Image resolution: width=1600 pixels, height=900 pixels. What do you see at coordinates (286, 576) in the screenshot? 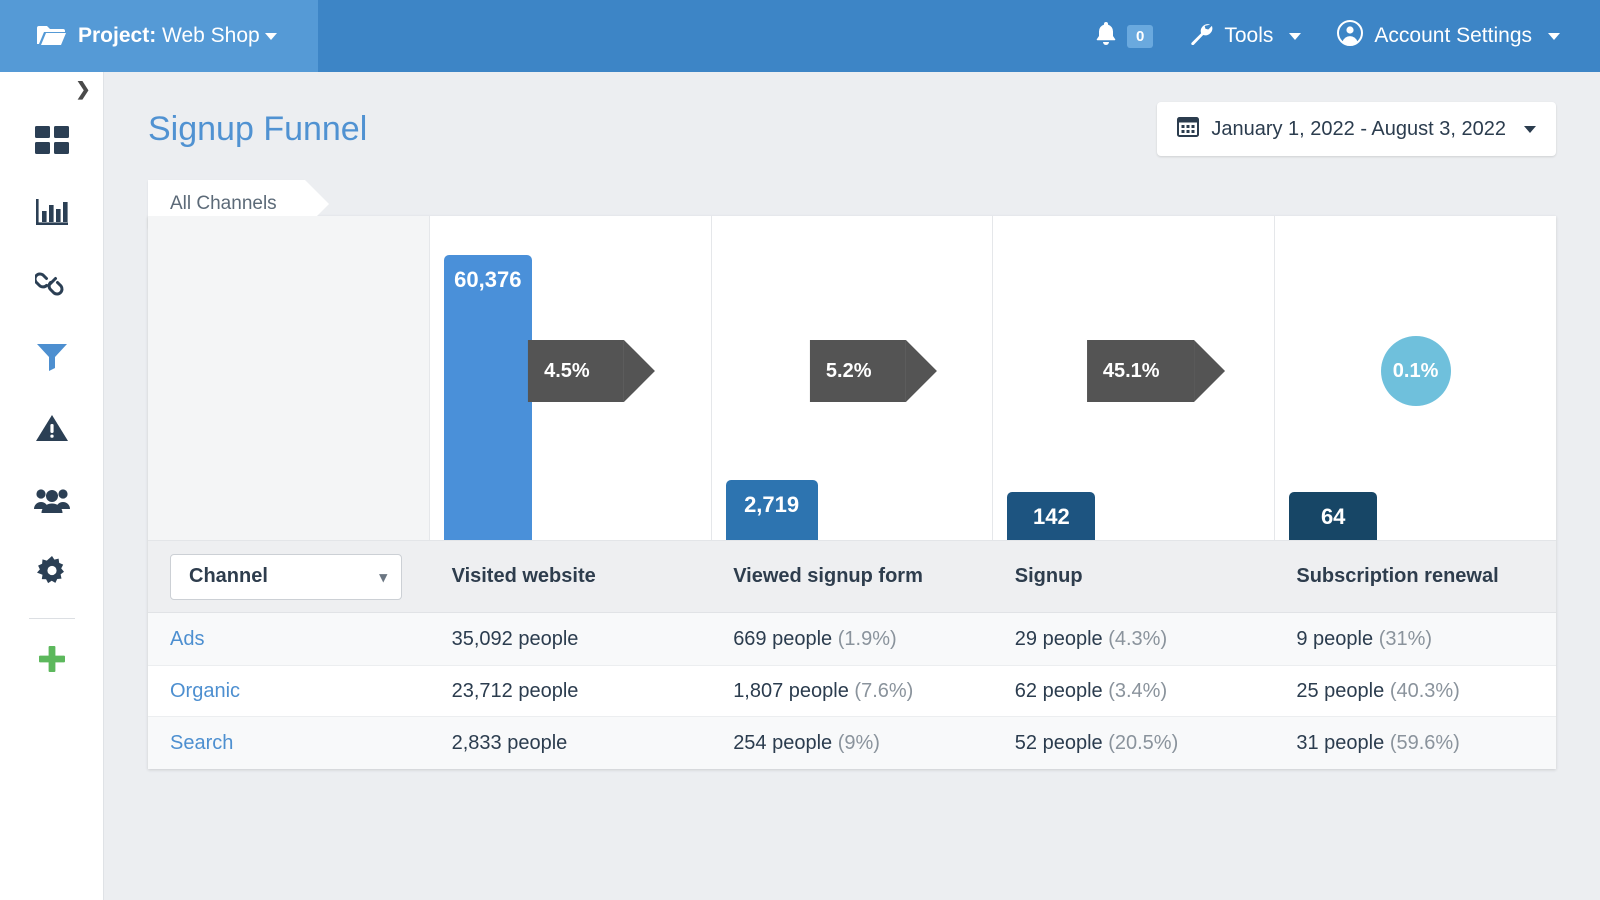
I see `channel-dimension-select: Channel ▾` at bounding box center [286, 576].